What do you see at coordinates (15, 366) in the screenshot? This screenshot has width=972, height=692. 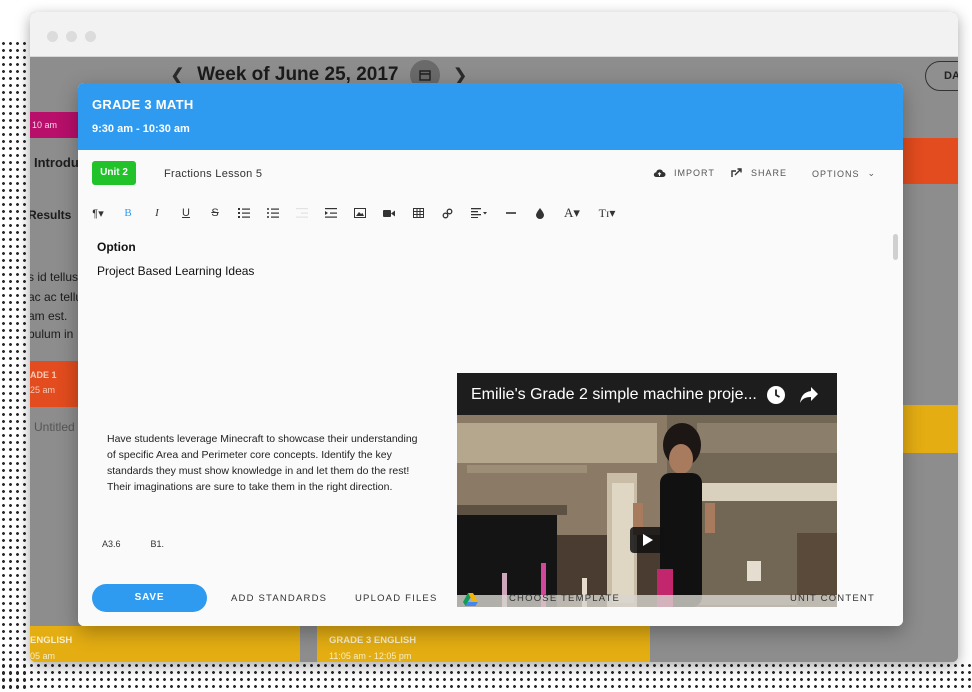 I see `dotted-border-left` at bounding box center [15, 366].